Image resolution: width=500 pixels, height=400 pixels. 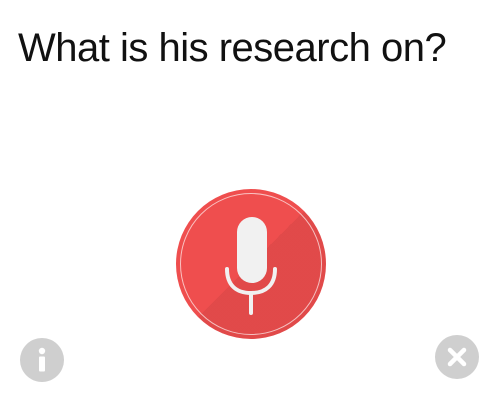 I want to click on microphone-button, so click(x=251, y=264).